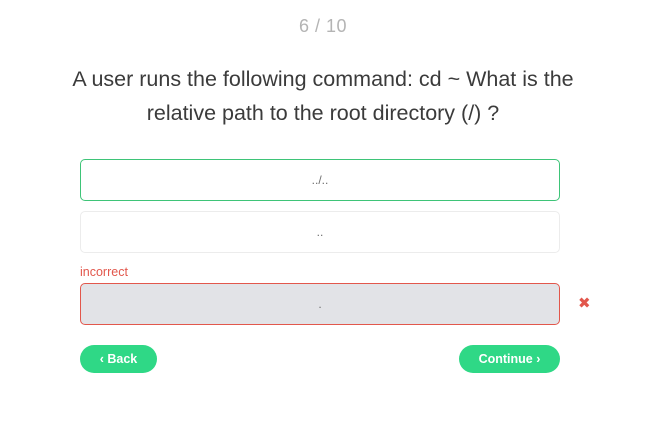 The image size is (646, 425). What do you see at coordinates (118, 359) in the screenshot?
I see `back-button: ‹ Back` at bounding box center [118, 359].